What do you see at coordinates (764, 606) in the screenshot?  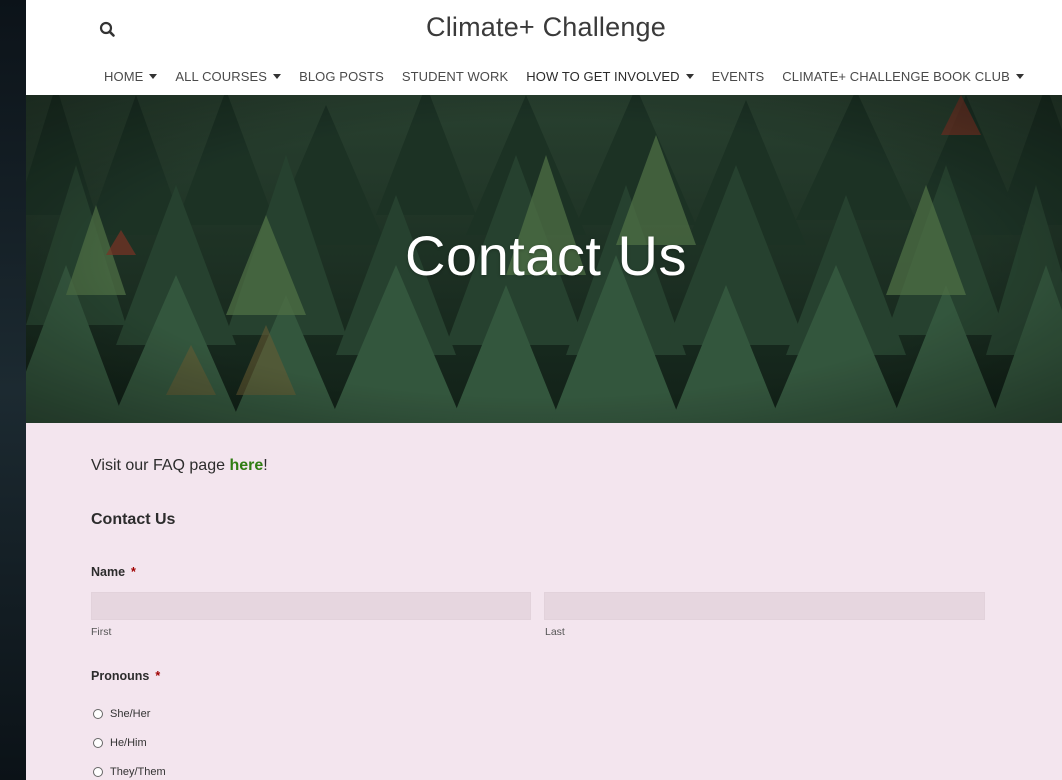 I see `last-name-input` at bounding box center [764, 606].